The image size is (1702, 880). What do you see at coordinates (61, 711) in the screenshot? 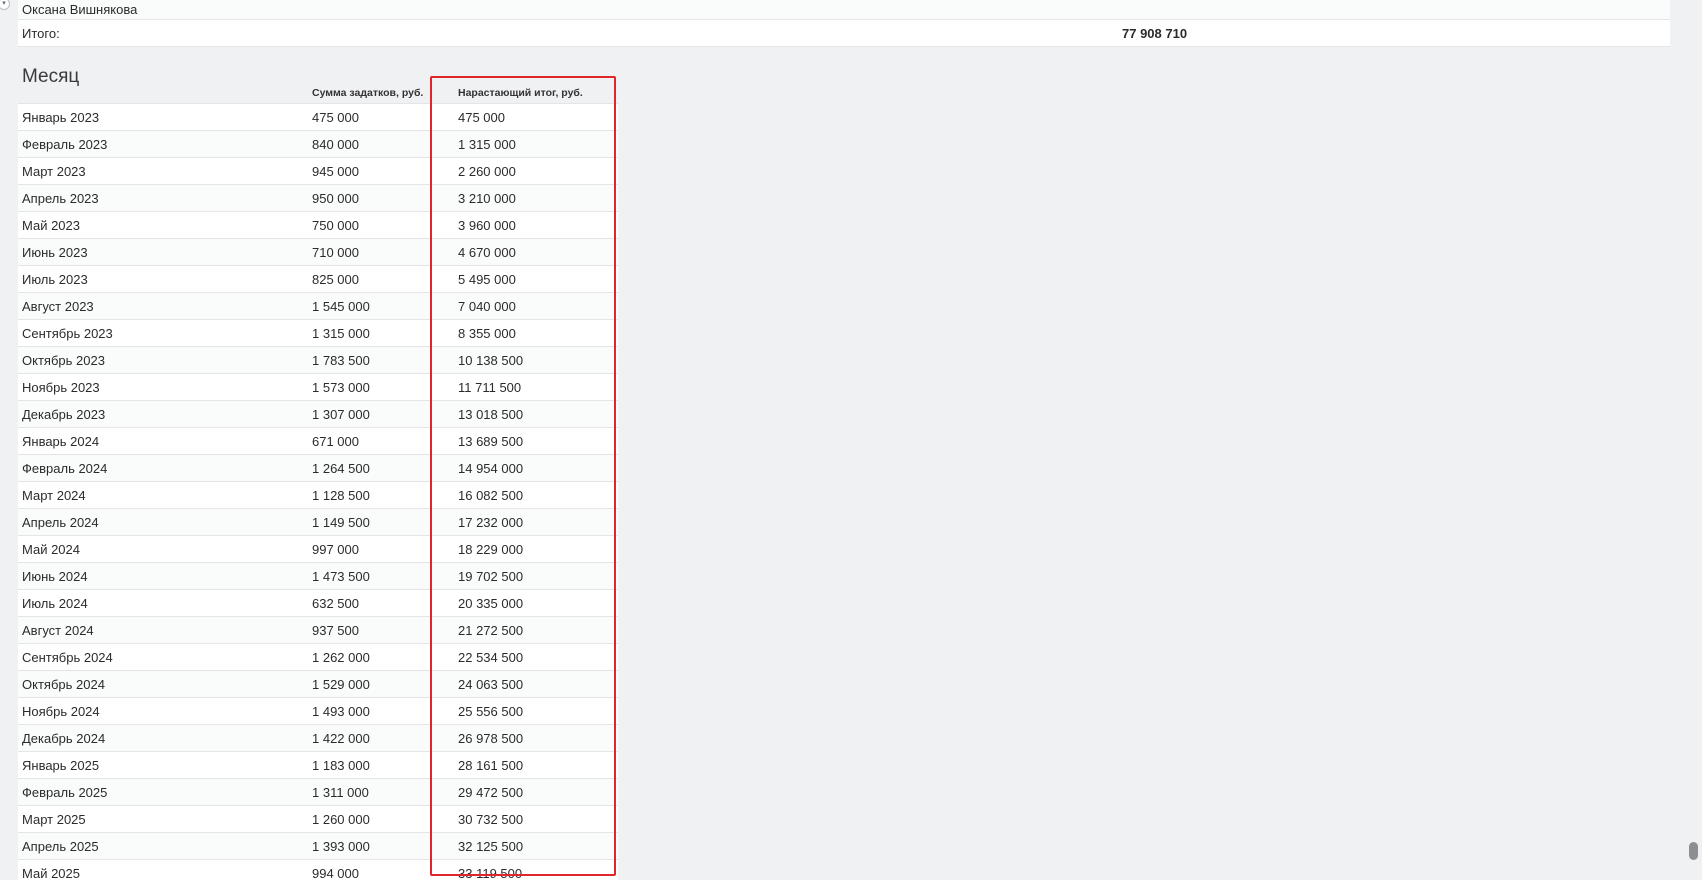
I see `month-cell: Ноябрь 2024` at bounding box center [61, 711].